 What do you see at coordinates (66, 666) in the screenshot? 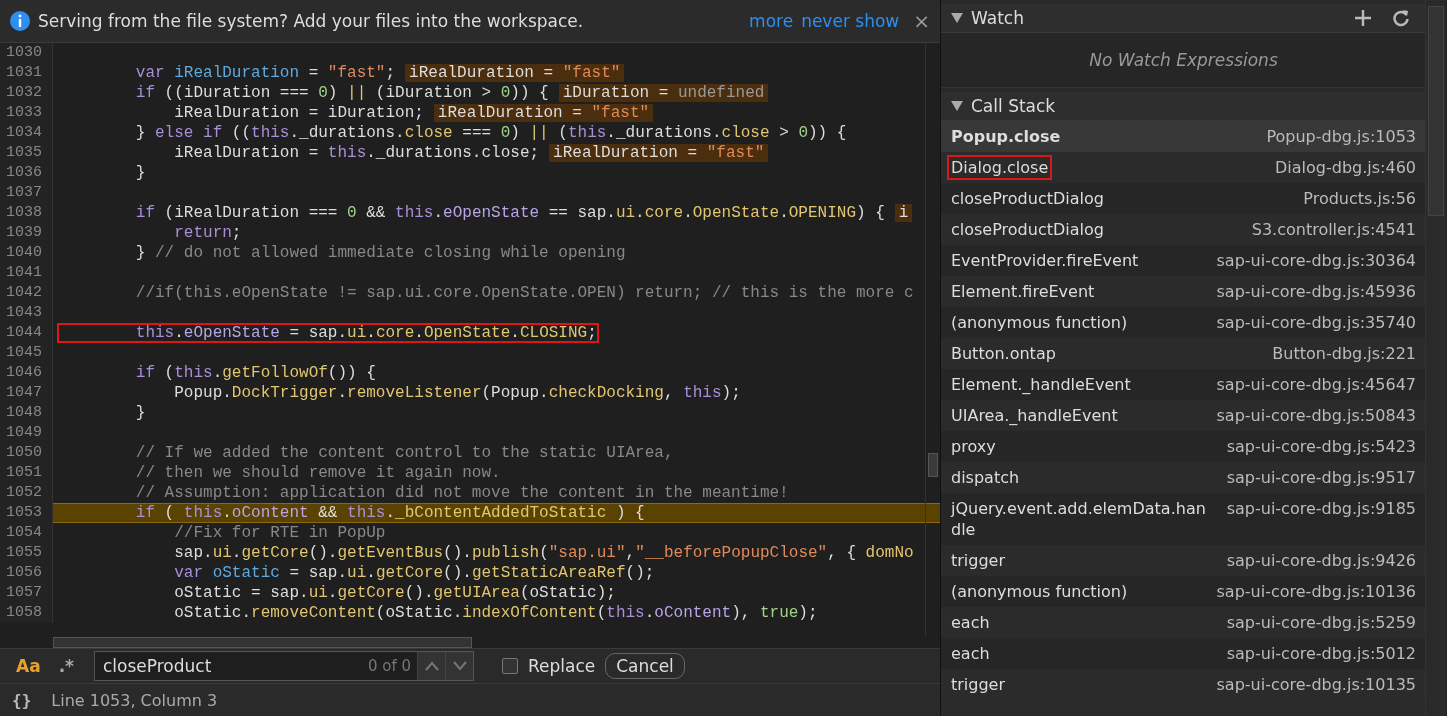
I see `regex-toggle: .*` at bounding box center [66, 666].